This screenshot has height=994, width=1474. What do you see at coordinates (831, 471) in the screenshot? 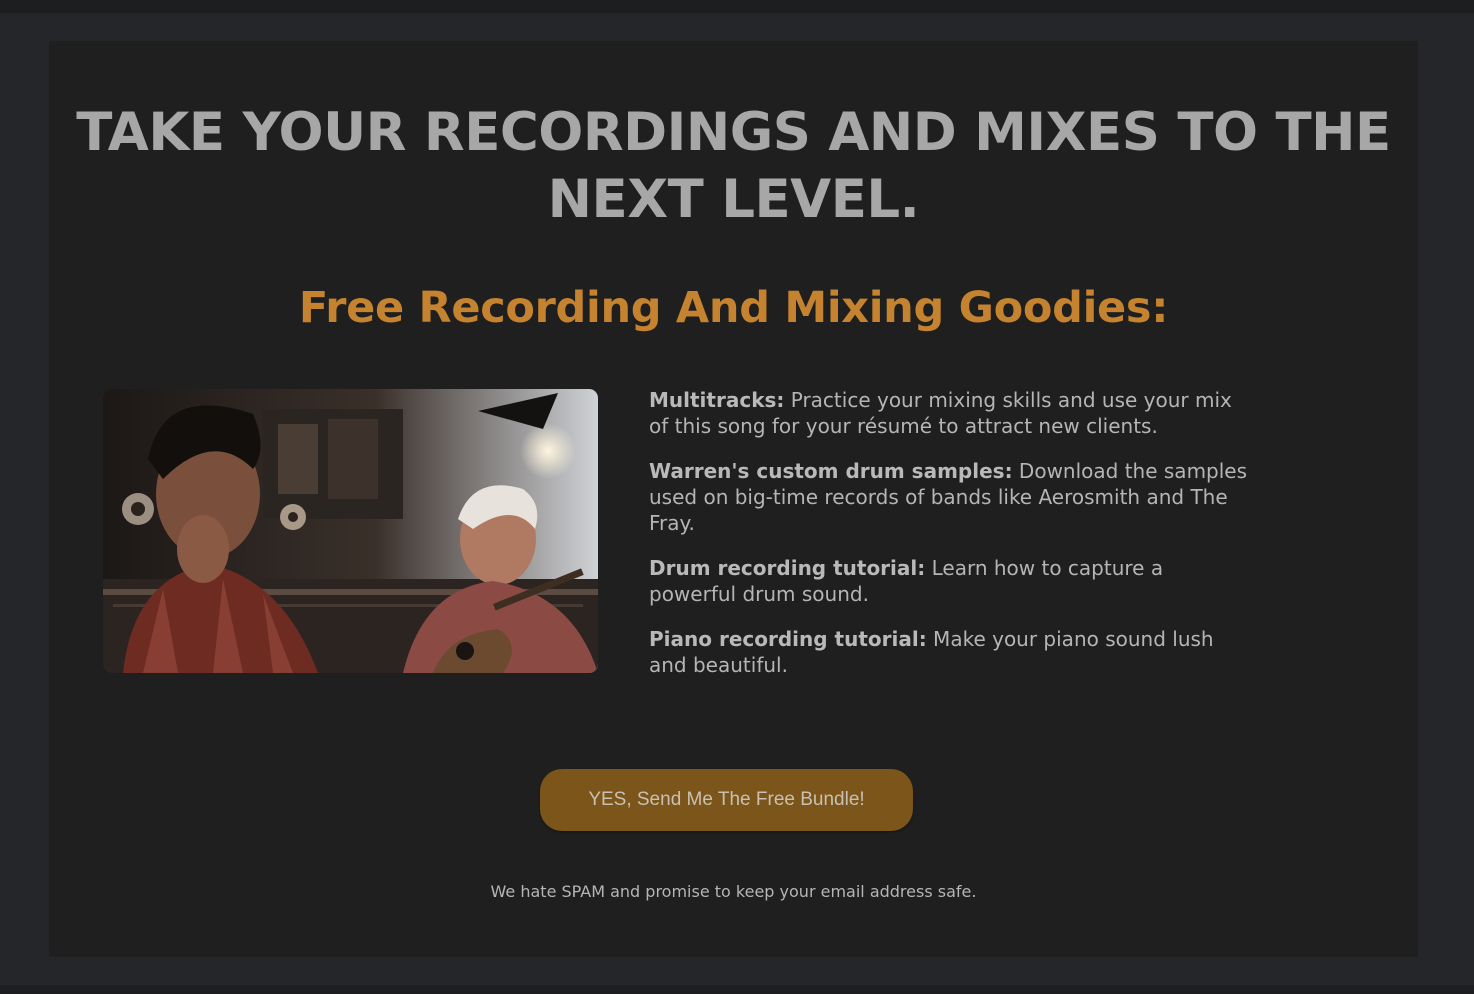
I see `benefit-lead: Warren's custom drum samples:` at bounding box center [831, 471].